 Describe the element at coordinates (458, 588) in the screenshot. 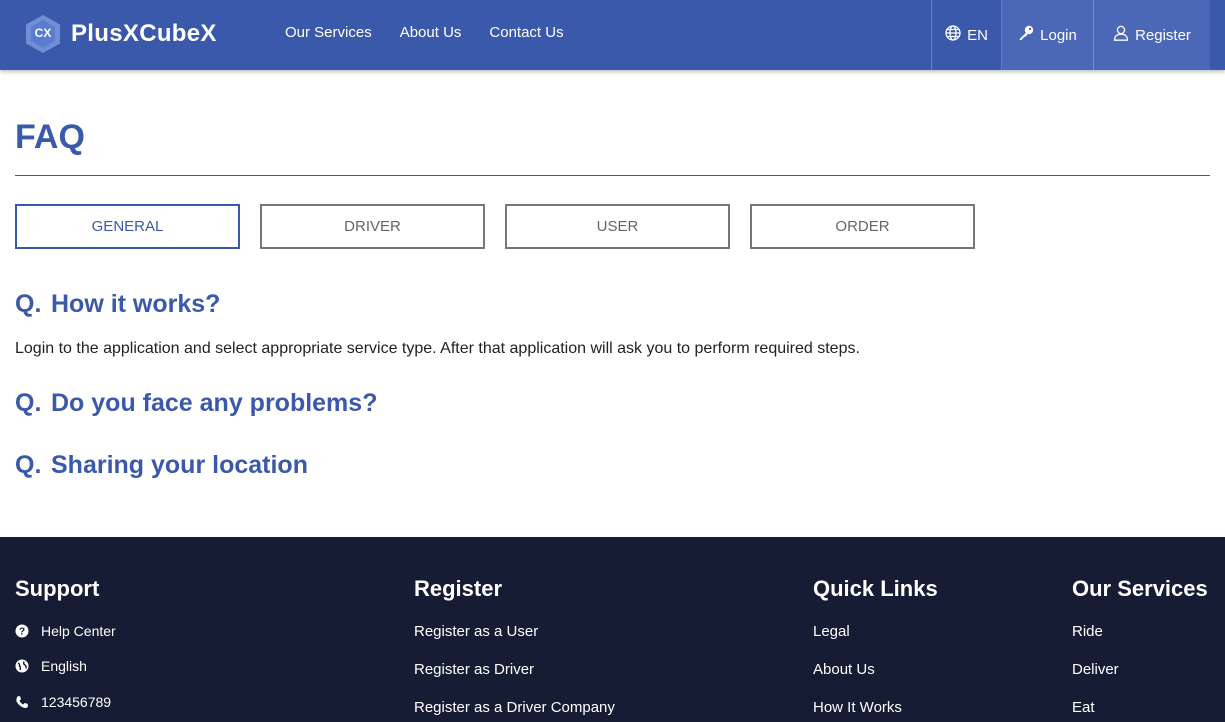

I see `footer-register-heading: Register` at that location.